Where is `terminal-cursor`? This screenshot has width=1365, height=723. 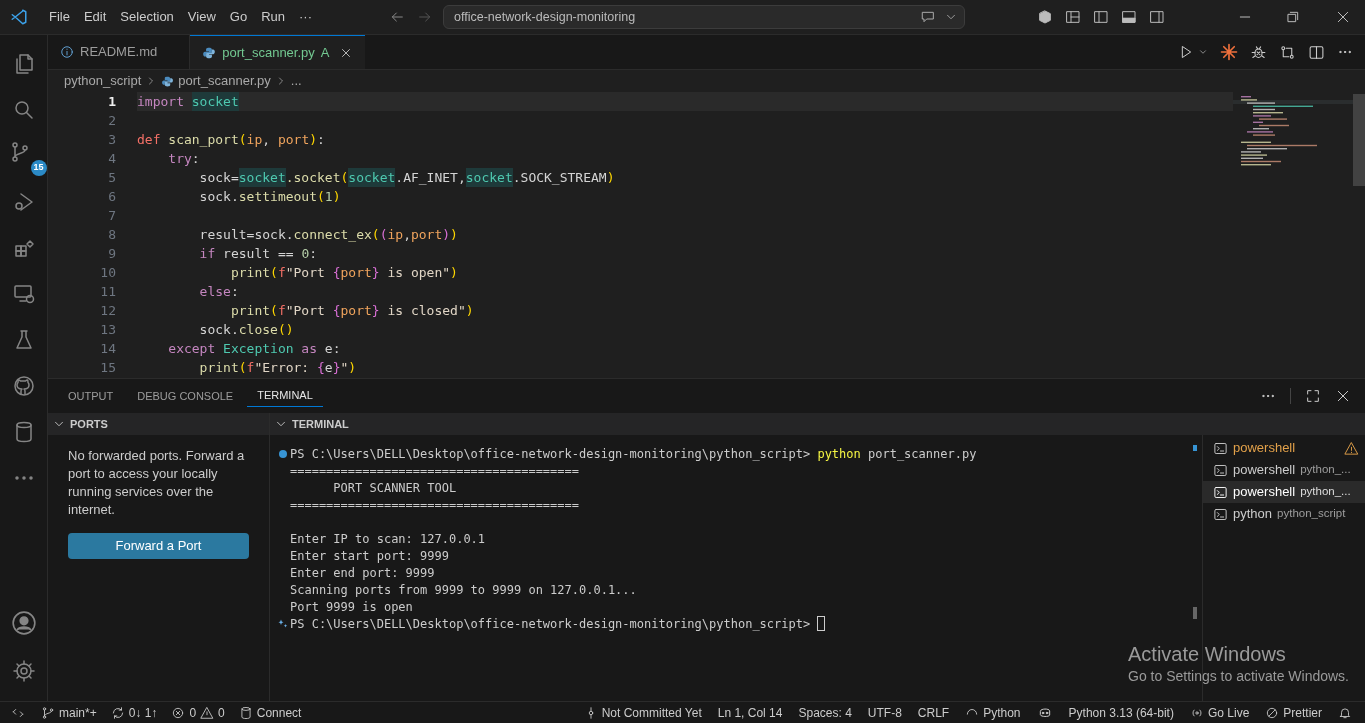 terminal-cursor is located at coordinates (821, 623).